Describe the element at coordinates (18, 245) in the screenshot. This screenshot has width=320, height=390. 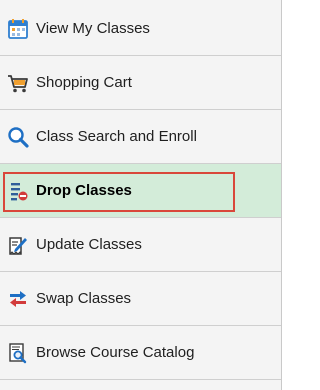
I see `edit-document-icon` at that location.